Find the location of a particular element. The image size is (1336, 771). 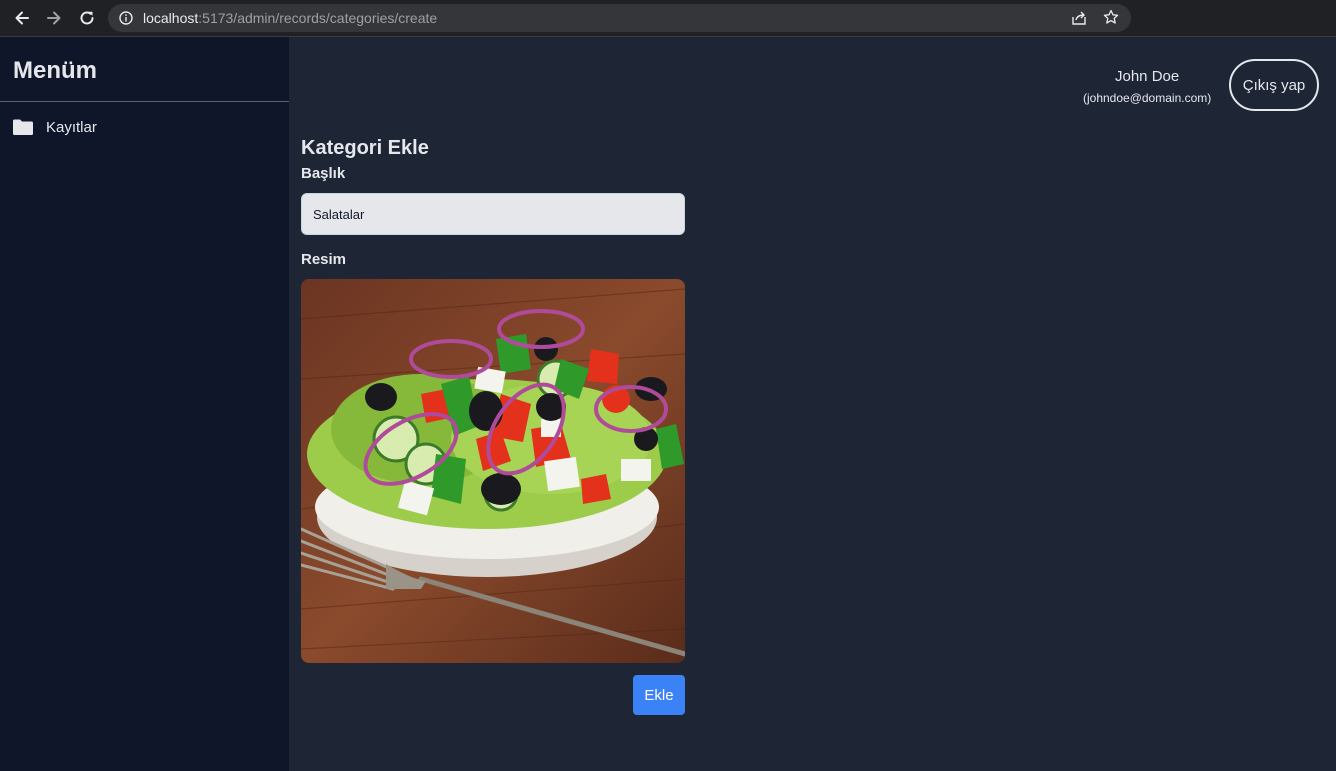

sidebar-item-label: Kayıtlar is located at coordinates (71, 127).